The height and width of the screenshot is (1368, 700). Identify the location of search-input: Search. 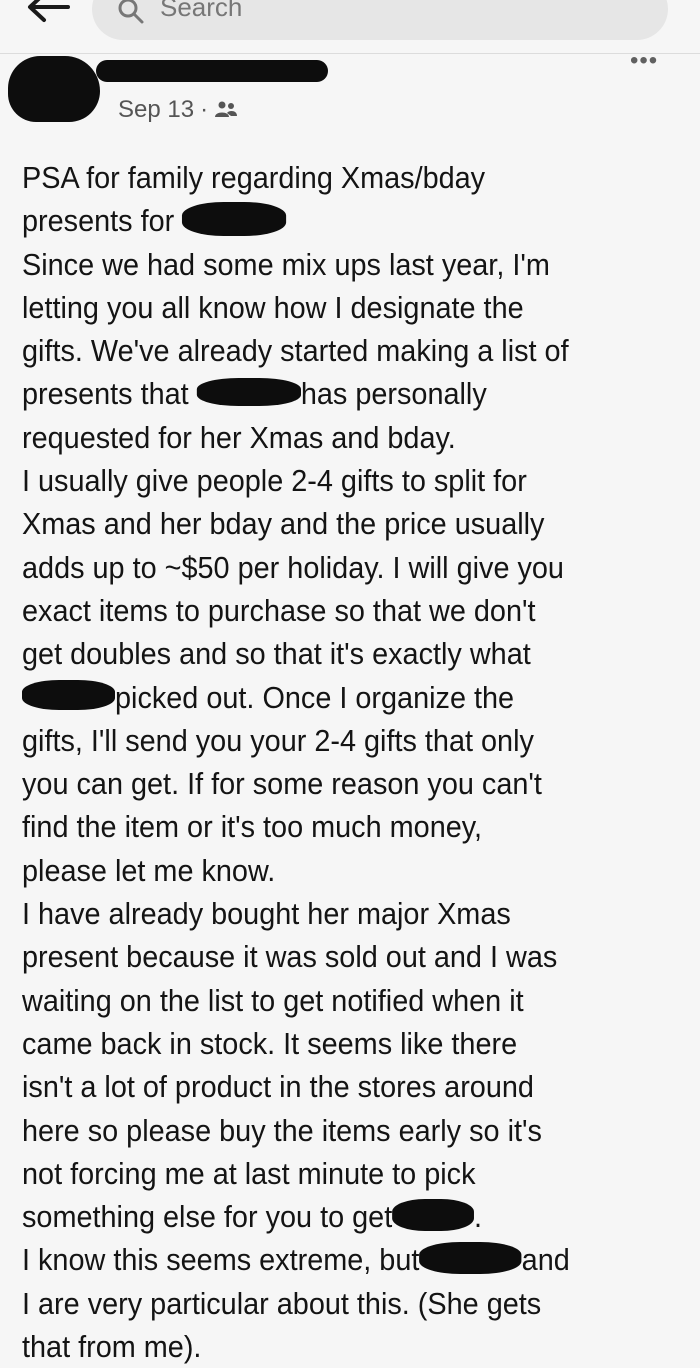
(380, 20).